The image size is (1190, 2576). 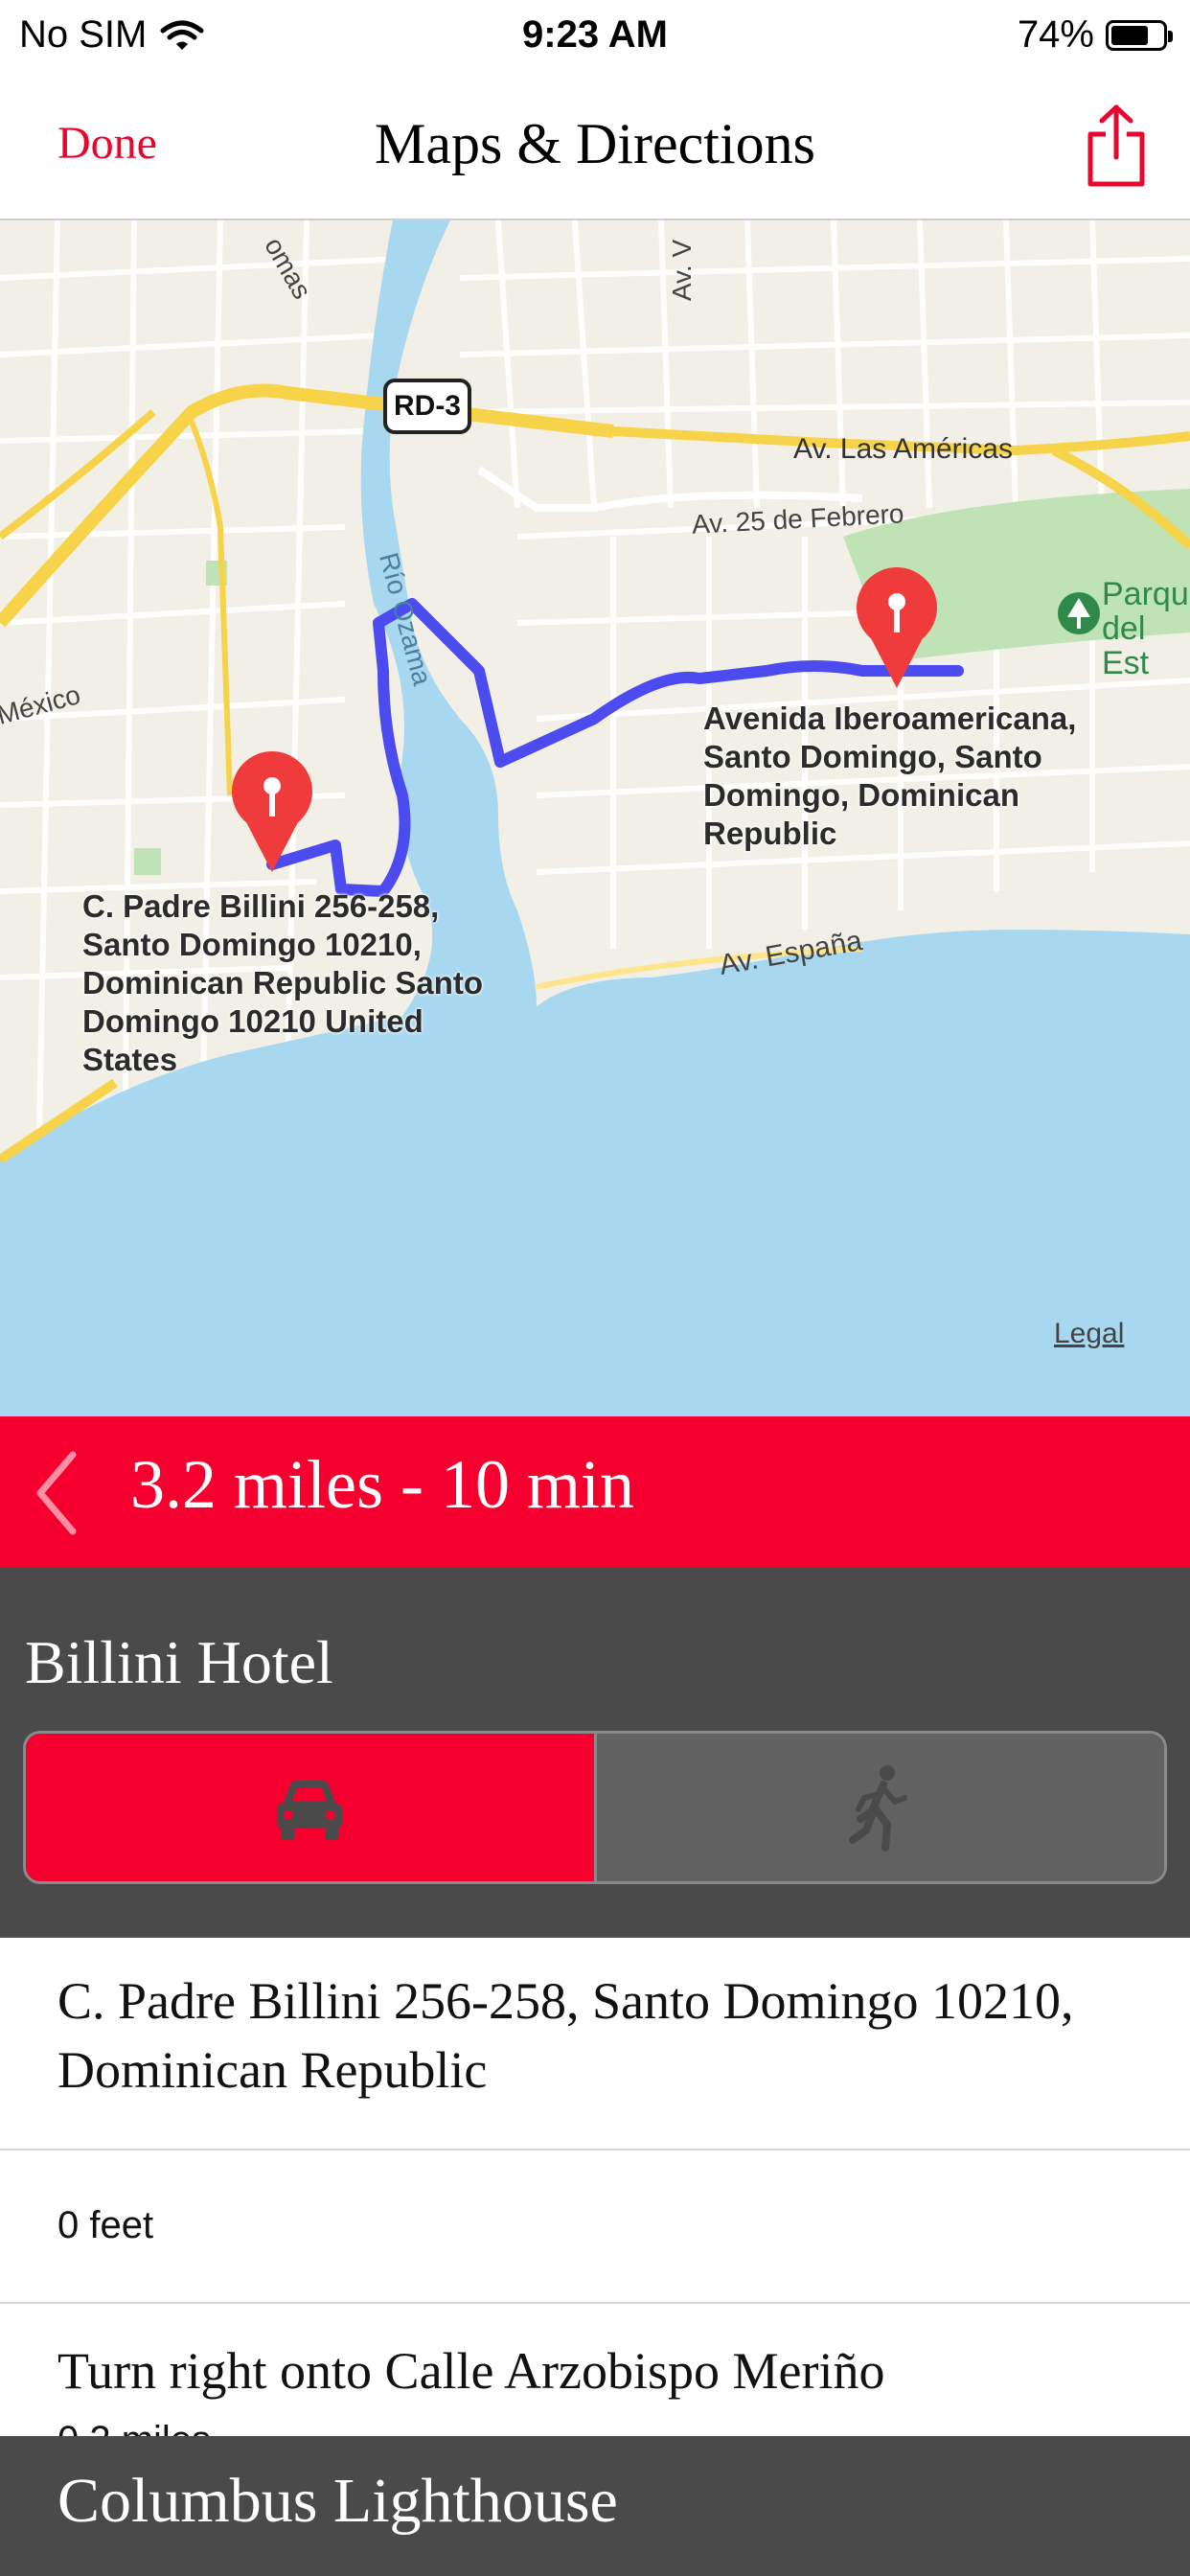 I want to click on origin-panel: Billini Hotel, so click(x=595, y=1753).